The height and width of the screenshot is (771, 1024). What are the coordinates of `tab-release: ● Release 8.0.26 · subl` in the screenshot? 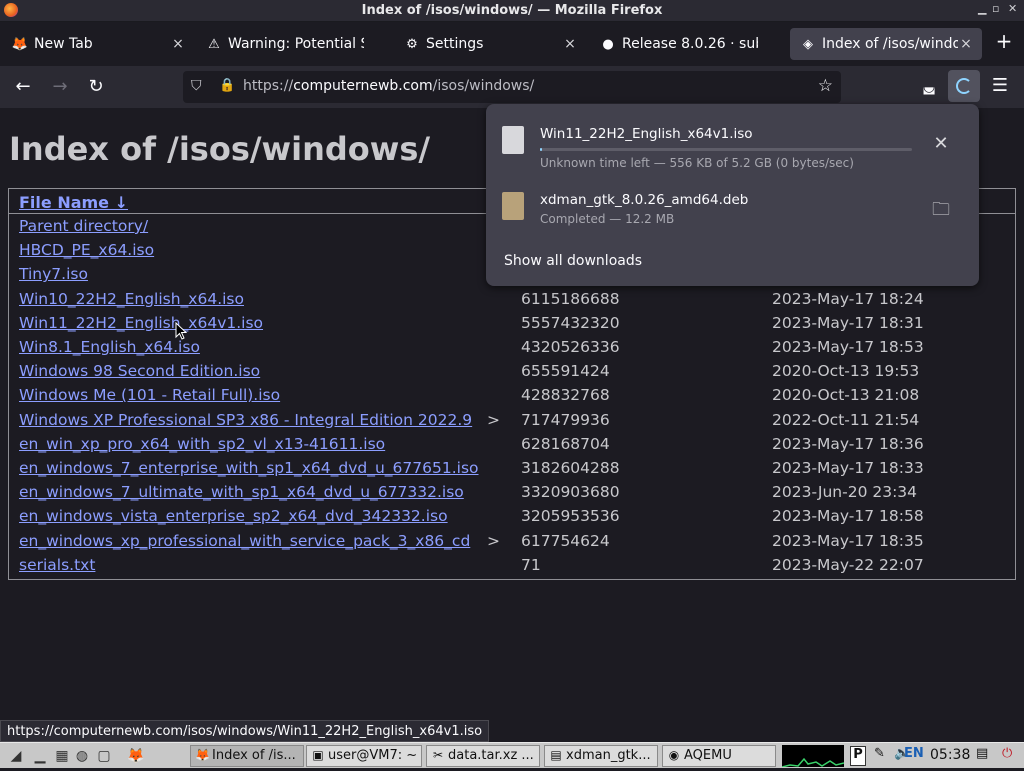 It's located at (686, 44).